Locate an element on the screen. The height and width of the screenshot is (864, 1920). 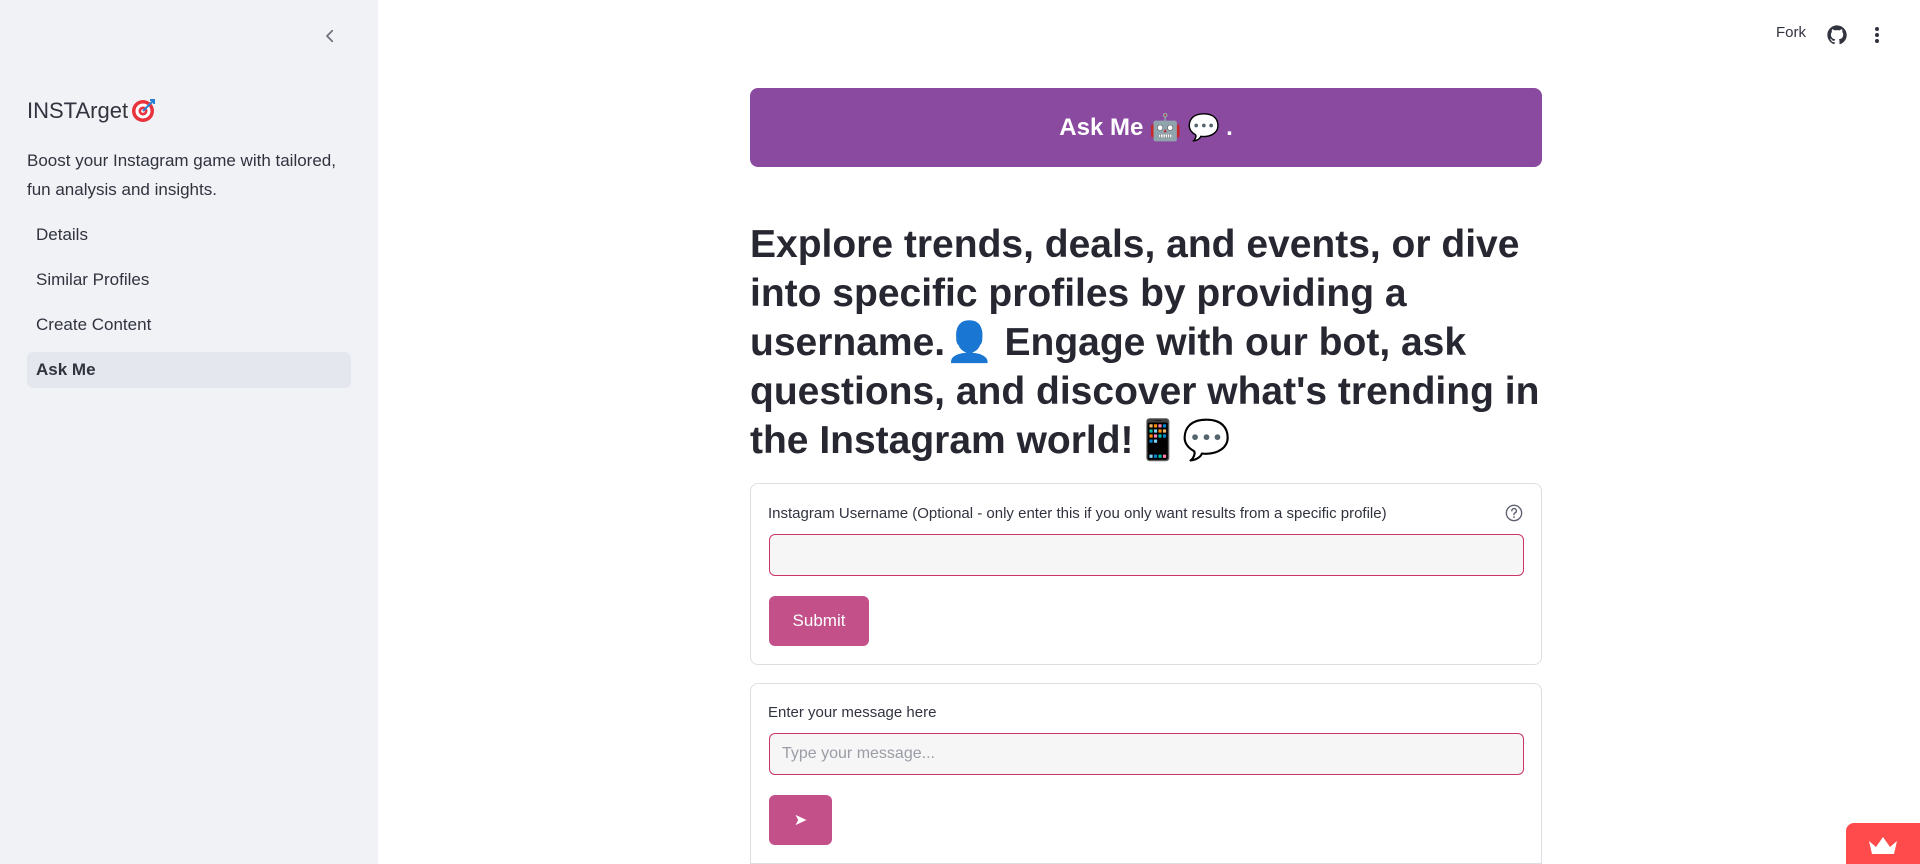
ask-me-banner: Ask Me 🤖 💬 . is located at coordinates (1146, 127).